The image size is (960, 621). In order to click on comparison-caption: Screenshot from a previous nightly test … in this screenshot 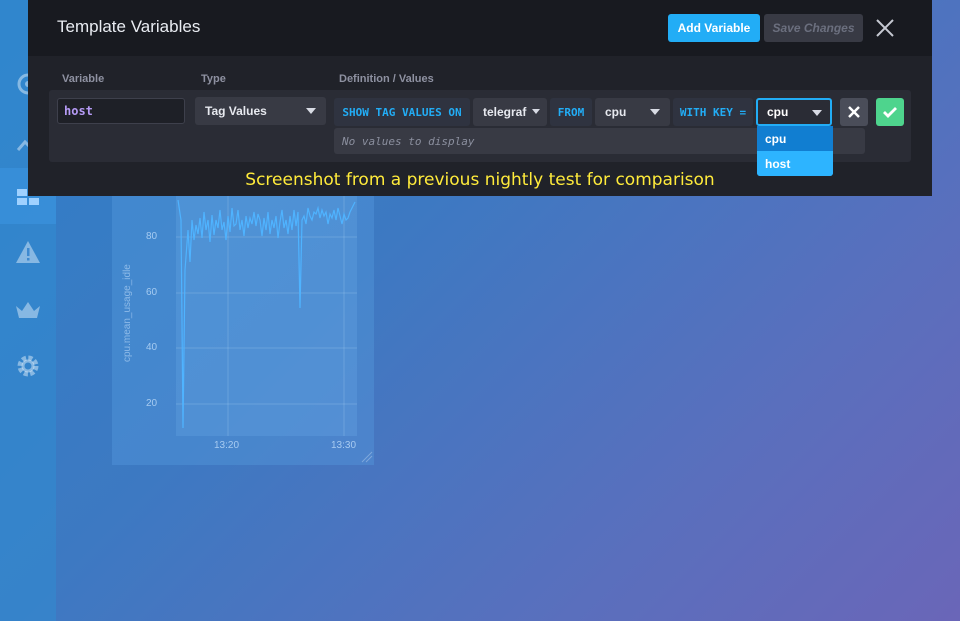, I will do `click(480, 180)`.